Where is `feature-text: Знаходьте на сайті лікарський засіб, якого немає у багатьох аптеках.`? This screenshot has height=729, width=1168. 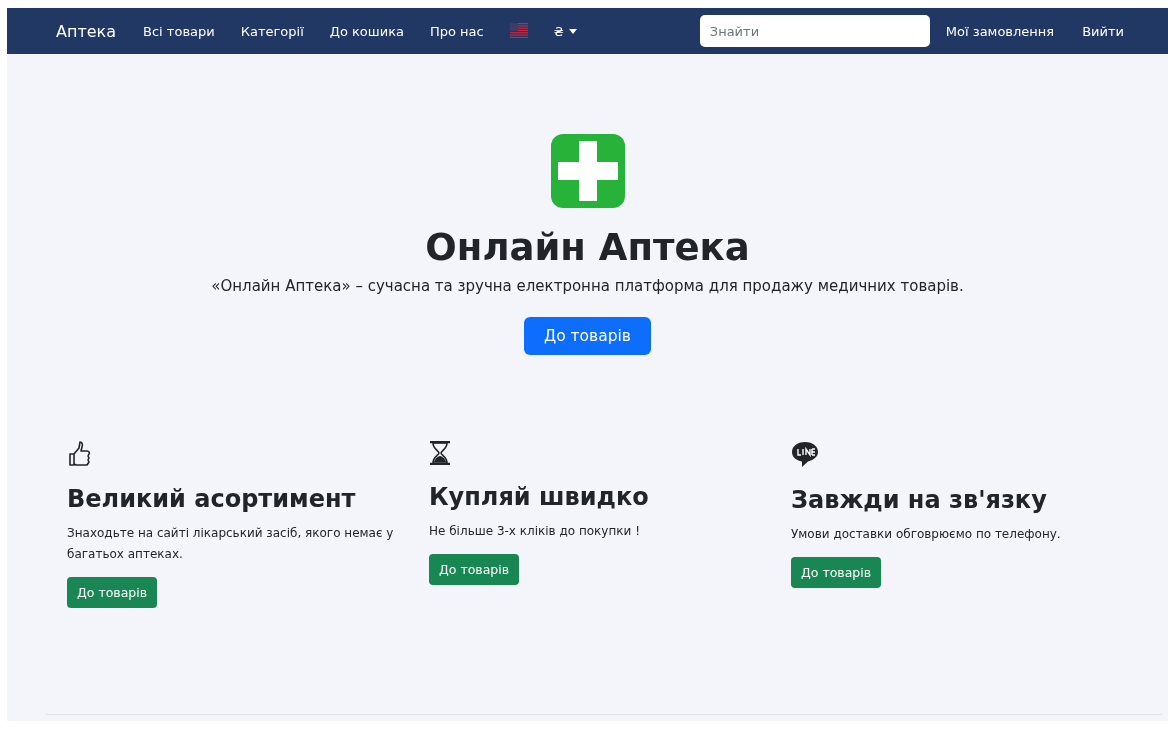 feature-text: Знаходьте на сайті лікарський засіб, якого немає у багатьох аптеках. is located at coordinates (231, 544).